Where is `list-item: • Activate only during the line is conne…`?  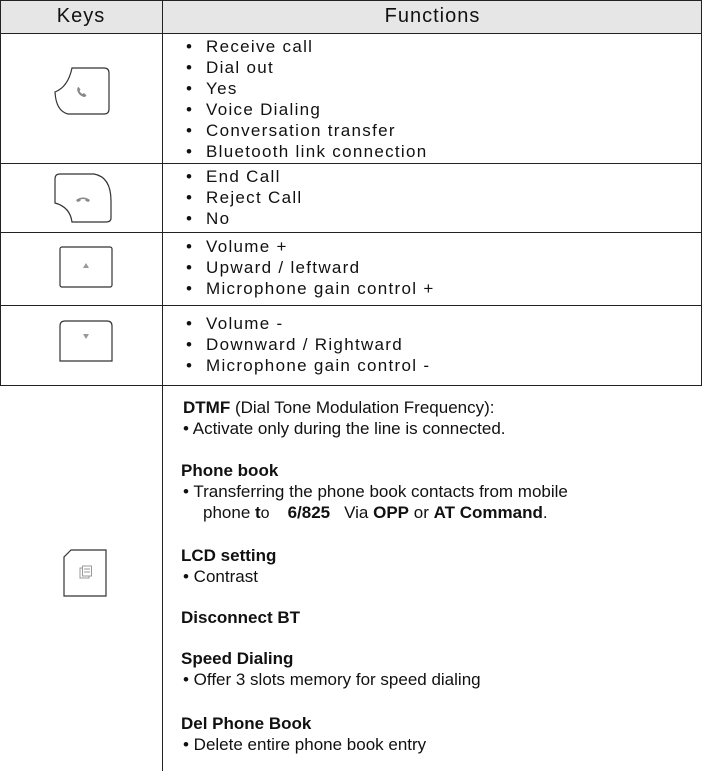 list-item: • Activate only during the line is conne… is located at coordinates (344, 428).